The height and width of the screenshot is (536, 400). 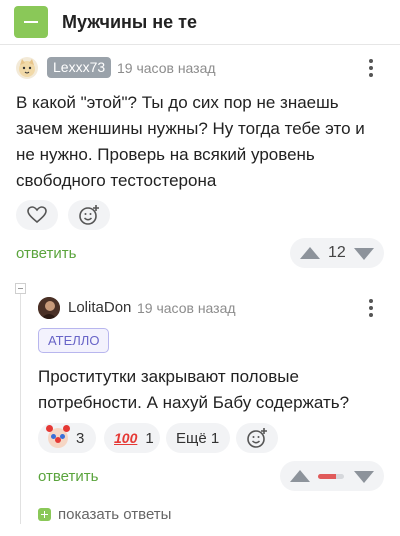 I want to click on thread-line, so click(x=20, y=406).